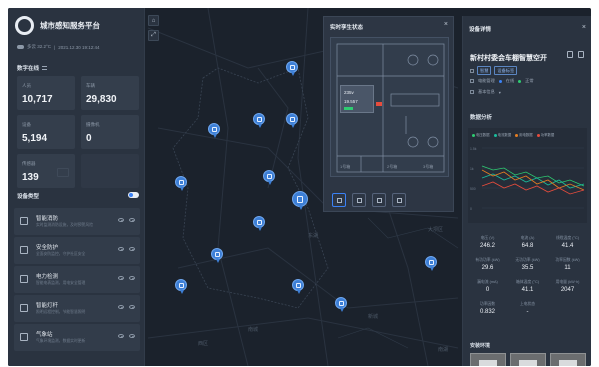 The image size is (599, 367). What do you see at coordinates (359, 200) in the screenshot?
I see `view-list-button` at bounding box center [359, 200].